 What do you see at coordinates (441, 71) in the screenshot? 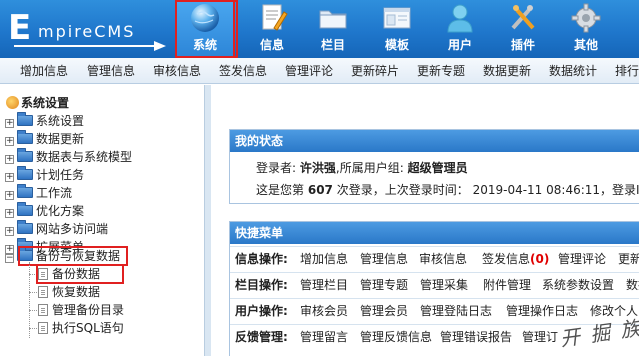
I see `submenu-update-topic: 更新专题` at bounding box center [441, 71].